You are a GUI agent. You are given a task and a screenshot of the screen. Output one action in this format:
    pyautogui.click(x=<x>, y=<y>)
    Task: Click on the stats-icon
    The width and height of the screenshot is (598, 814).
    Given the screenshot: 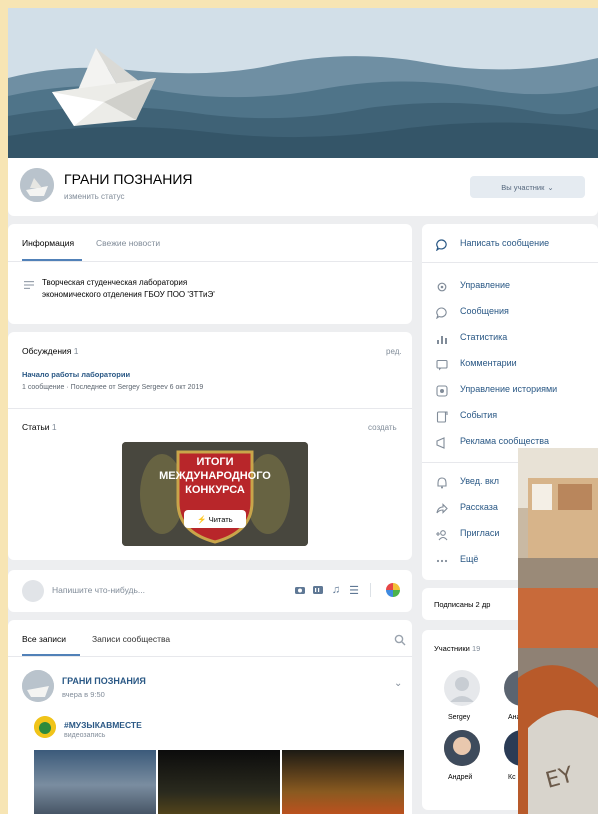 What is the action you would take?
    pyautogui.click(x=442, y=338)
    